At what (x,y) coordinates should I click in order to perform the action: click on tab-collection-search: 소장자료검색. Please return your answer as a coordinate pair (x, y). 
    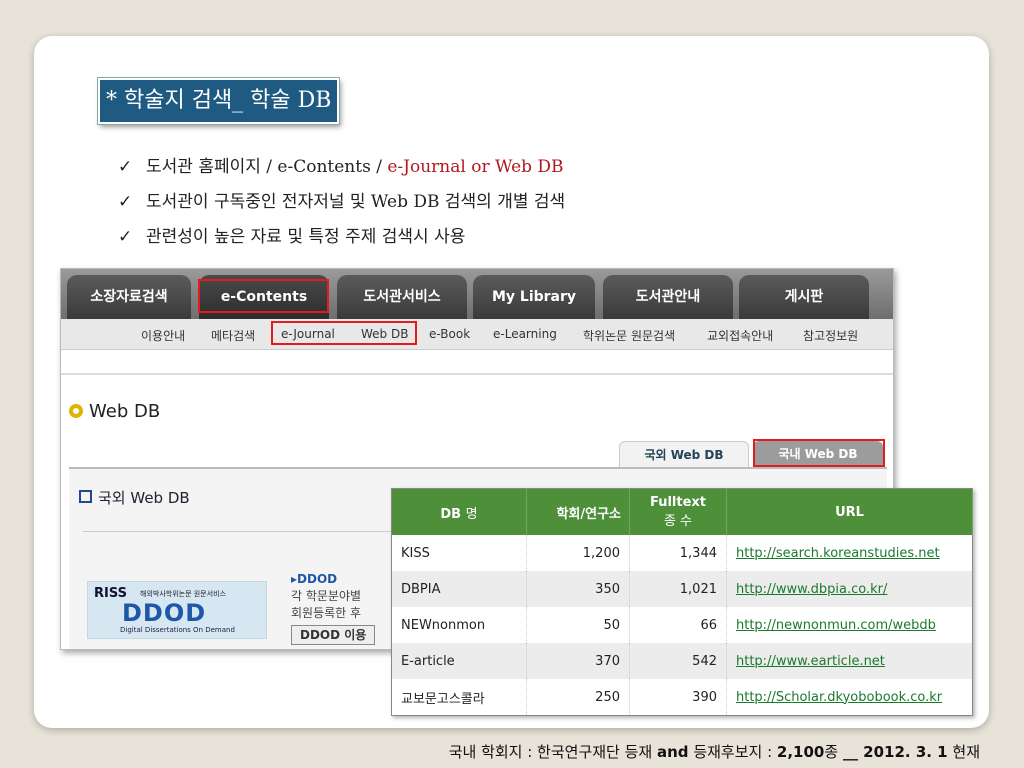
    Looking at the image, I should click on (129, 297).